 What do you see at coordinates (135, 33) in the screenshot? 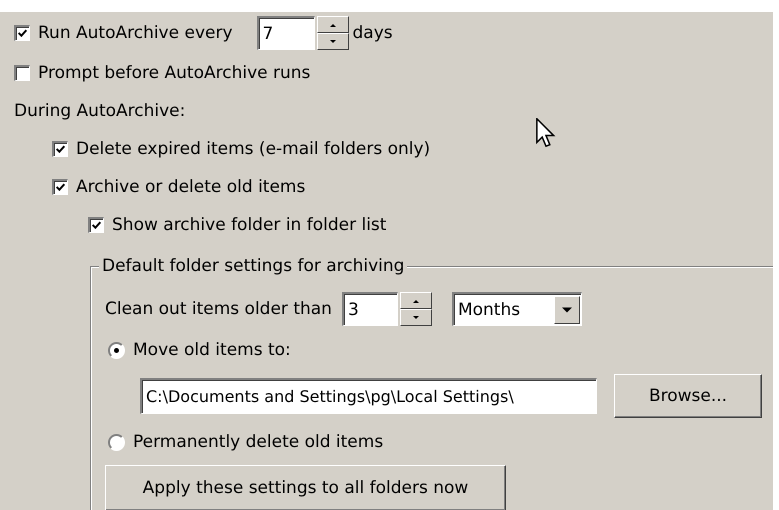
I see `checkbox-label: Run AutoArchive every` at bounding box center [135, 33].